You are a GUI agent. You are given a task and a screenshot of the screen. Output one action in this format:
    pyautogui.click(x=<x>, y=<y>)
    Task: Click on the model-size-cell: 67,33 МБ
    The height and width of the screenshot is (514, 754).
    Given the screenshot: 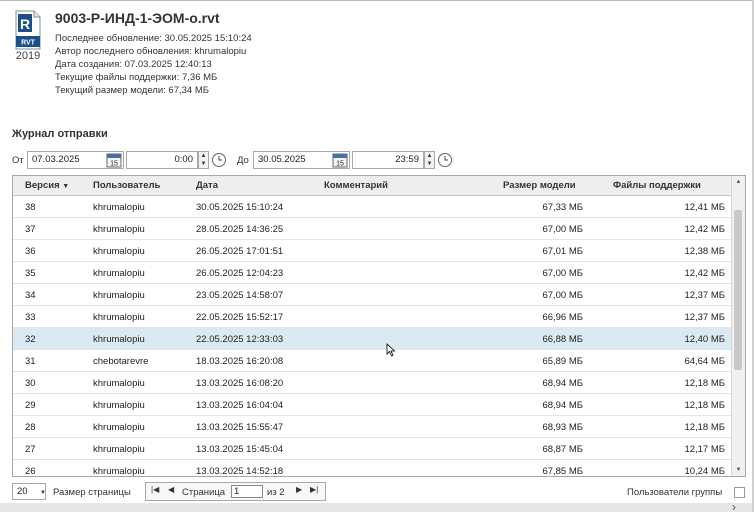 What is the action you would take?
    pyautogui.click(x=562, y=207)
    